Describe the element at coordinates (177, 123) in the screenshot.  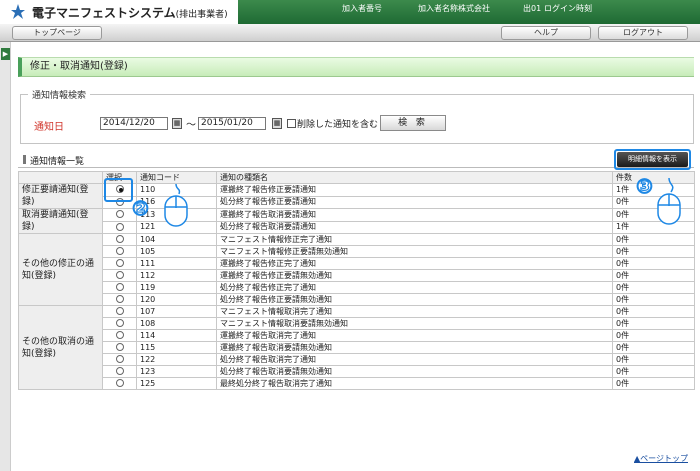
I see `calendar-from-icon: ▦` at that location.